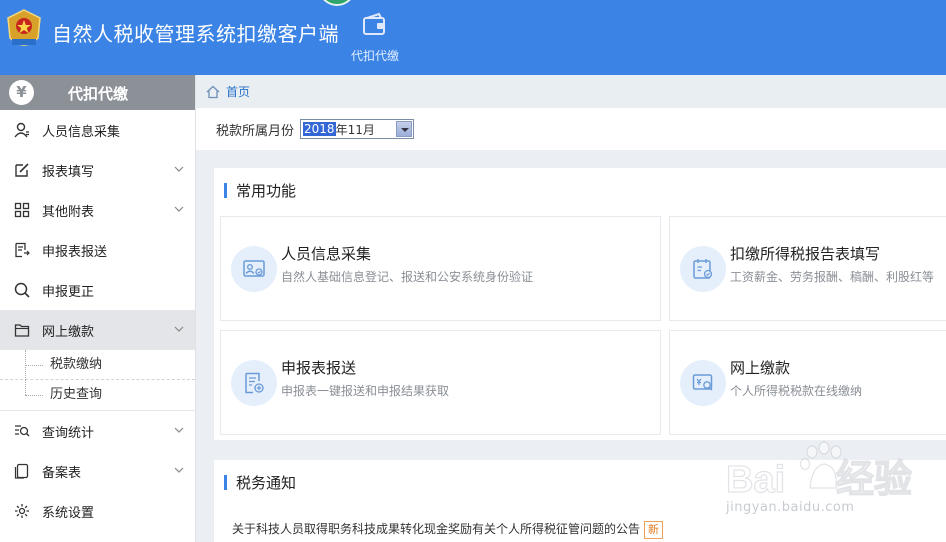  What do you see at coordinates (365, 391) in the screenshot?
I see `card-description: 申报表一键报送和申报结果获取` at bounding box center [365, 391].